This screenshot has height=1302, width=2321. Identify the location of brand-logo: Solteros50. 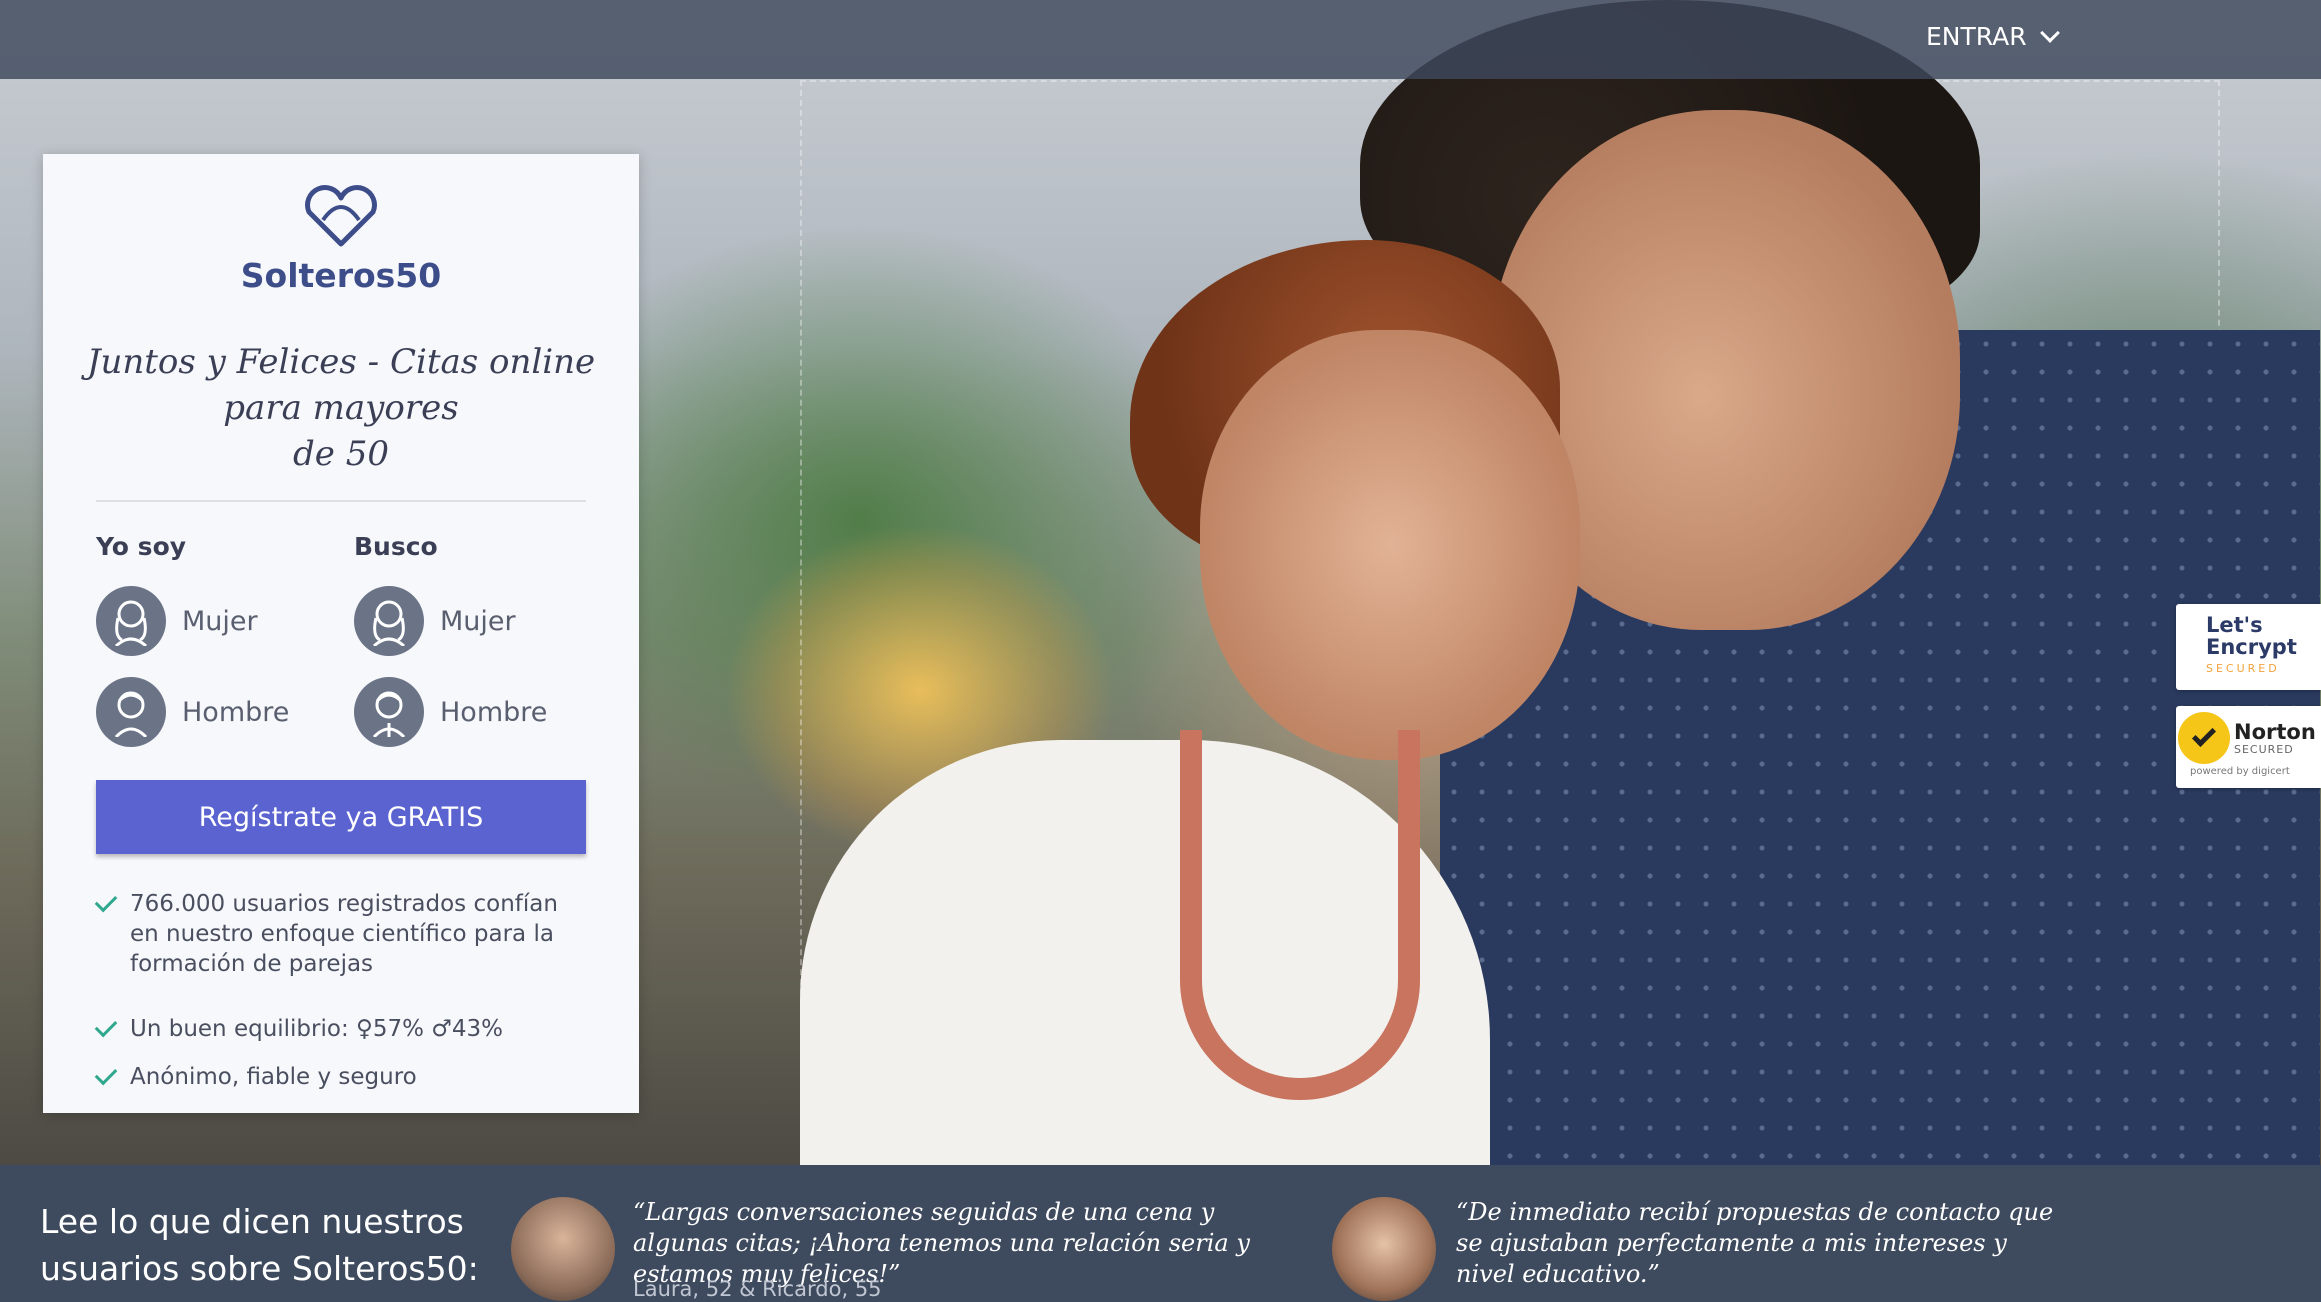
(341, 239).